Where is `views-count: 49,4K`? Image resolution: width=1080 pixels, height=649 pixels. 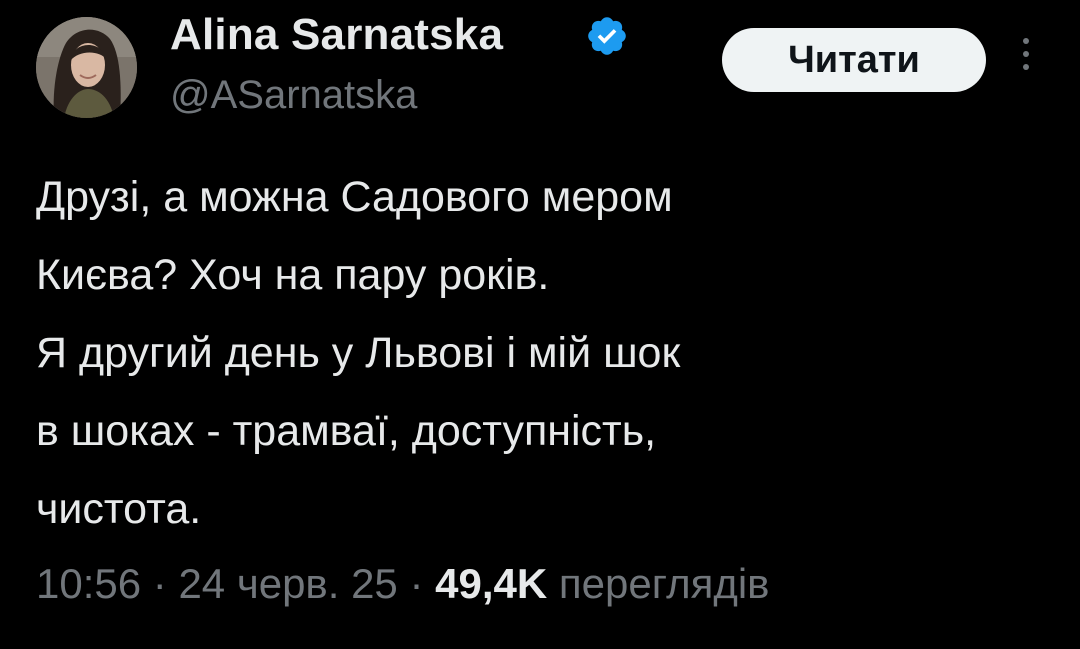
views-count: 49,4K is located at coordinates (491, 583).